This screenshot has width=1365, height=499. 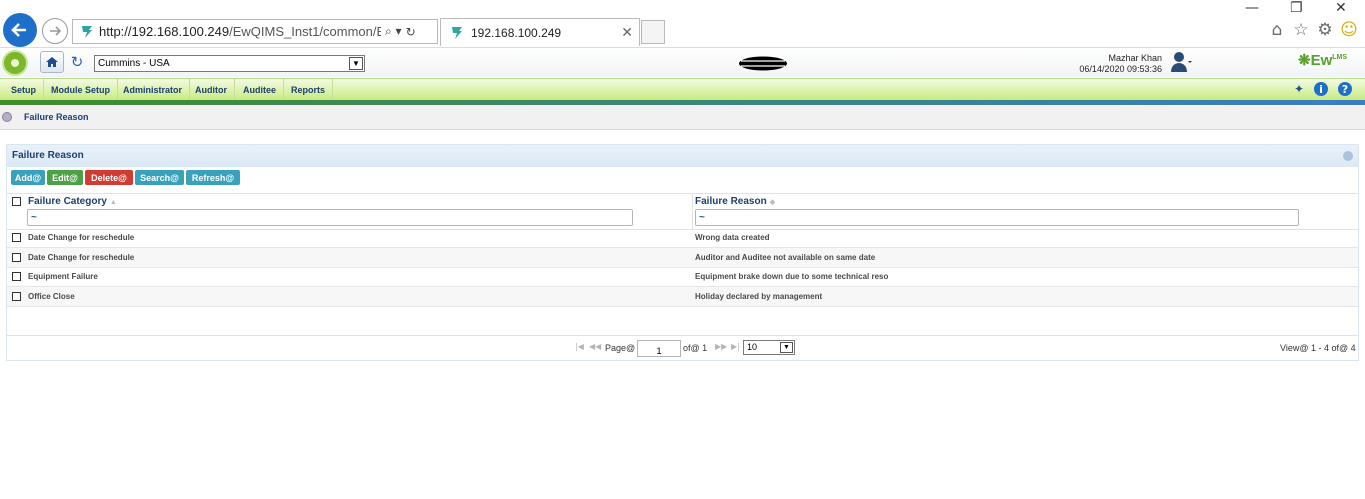 What do you see at coordinates (134, 63) in the screenshot?
I see `company-select-value: Cummins - USA` at bounding box center [134, 63].